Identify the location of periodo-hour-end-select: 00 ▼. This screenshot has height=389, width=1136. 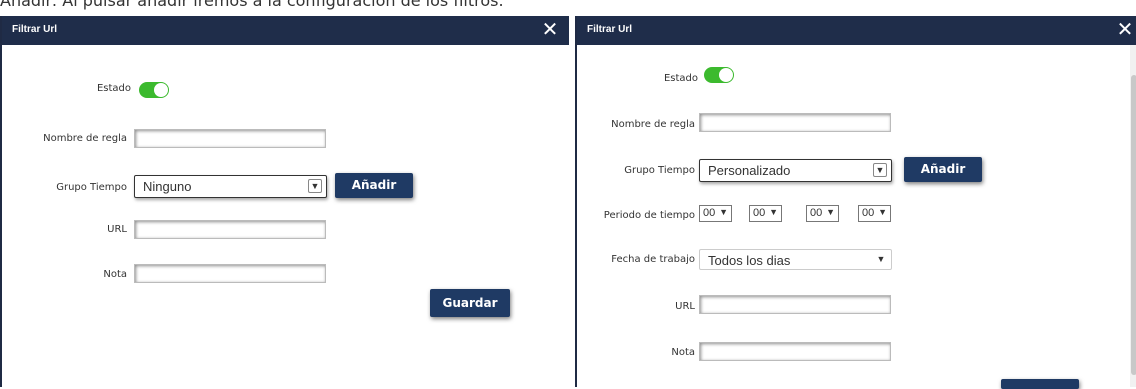
(822, 213).